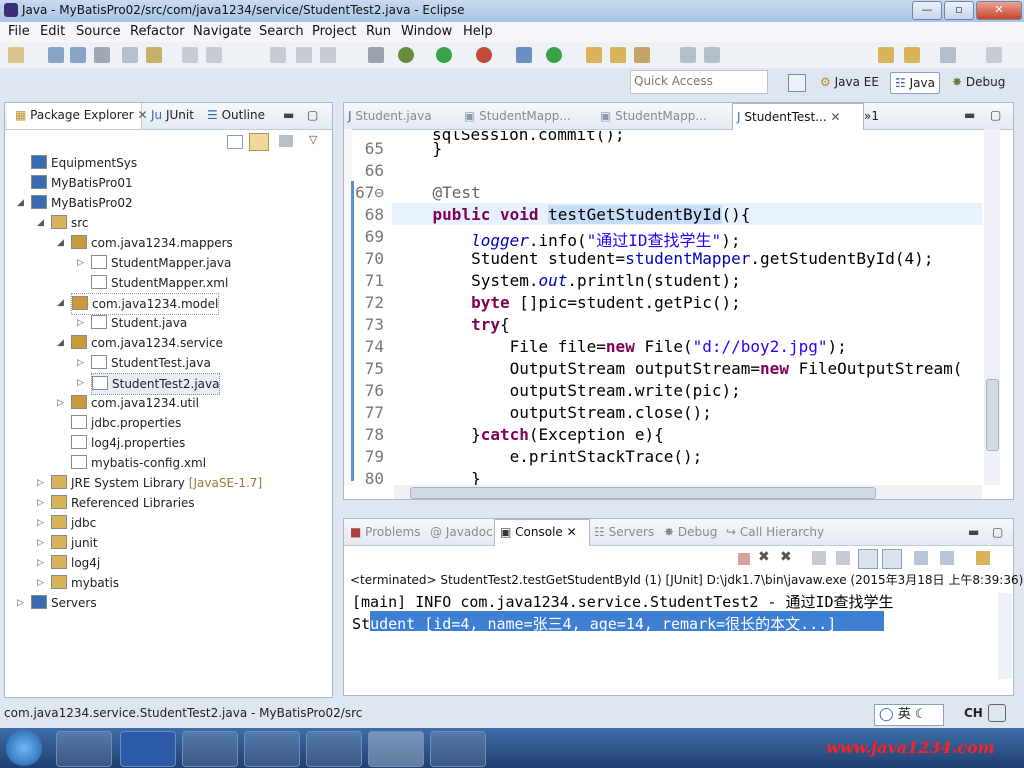  What do you see at coordinates (73, 523) in the screenshot?
I see `tree-item: jdbc` at bounding box center [73, 523].